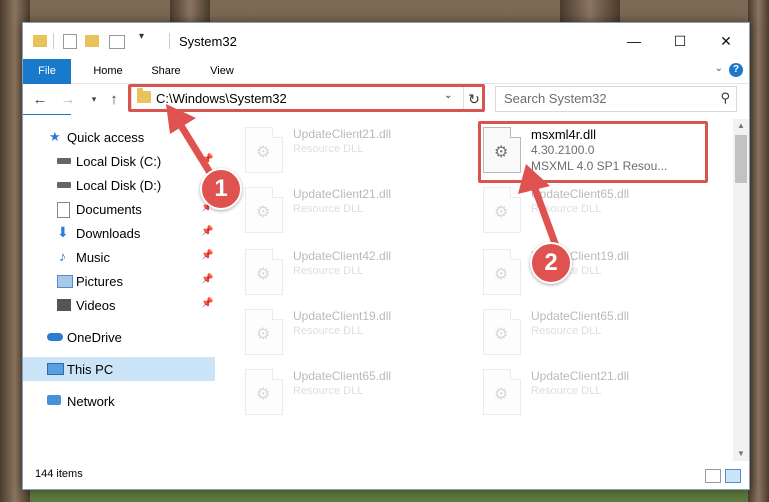 This screenshot has width=769, height=502. I want to click on arrow-1-shaft, so click(196, 150).